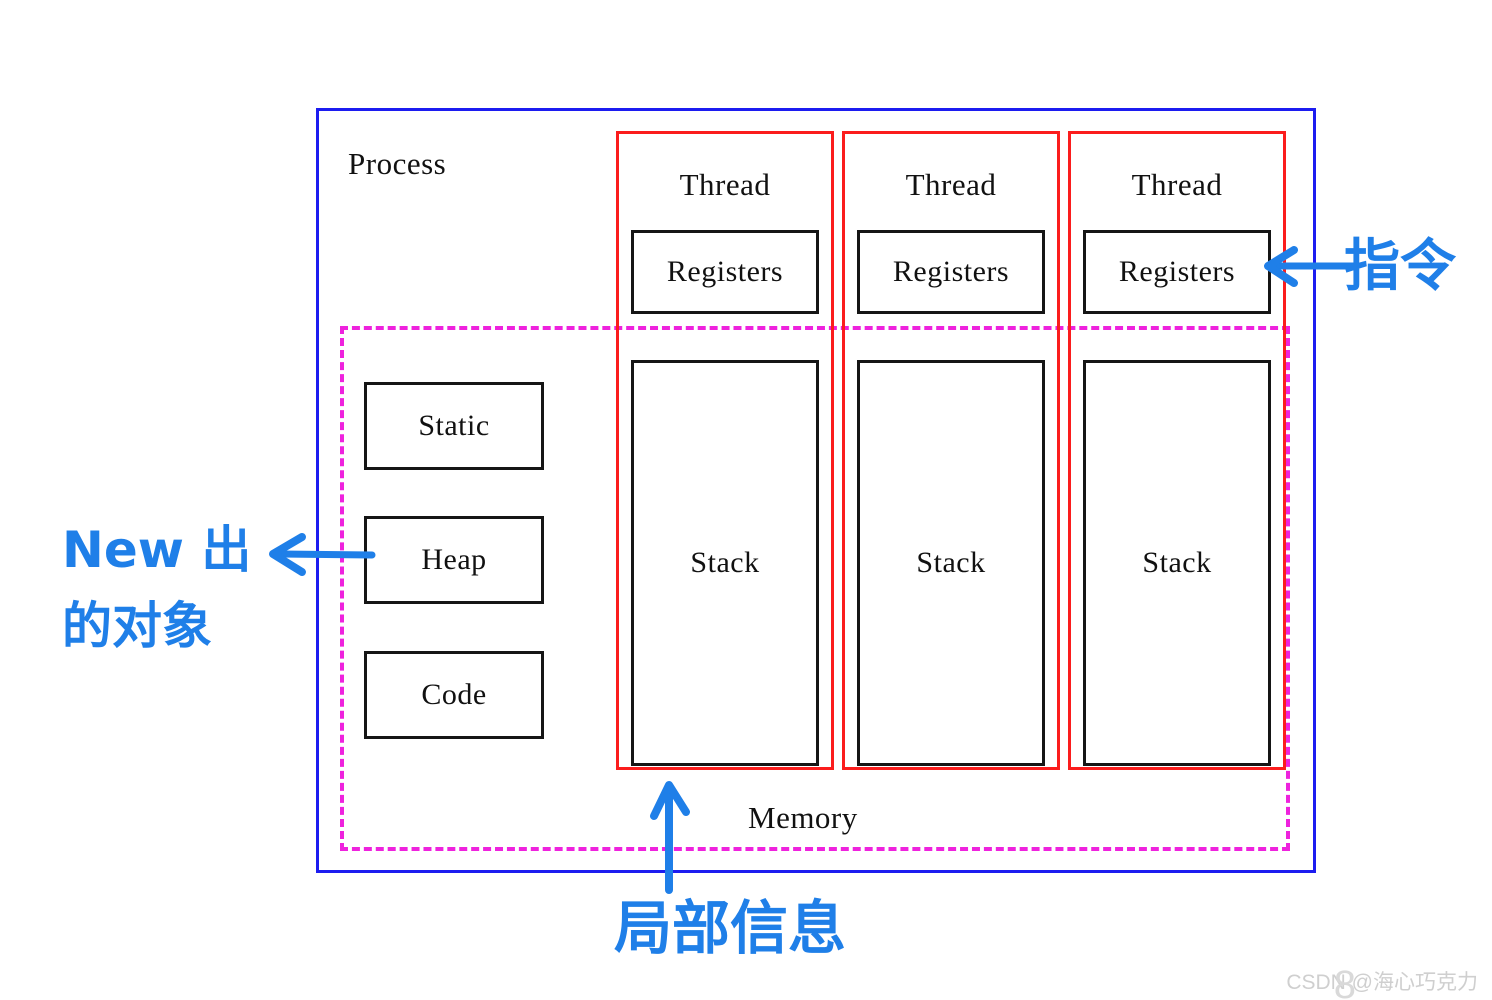 Image resolution: width=1492 pixels, height=1000 pixels. Describe the element at coordinates (454, 426) in the screenshot. I see `segment-box-static: Static` at that location.